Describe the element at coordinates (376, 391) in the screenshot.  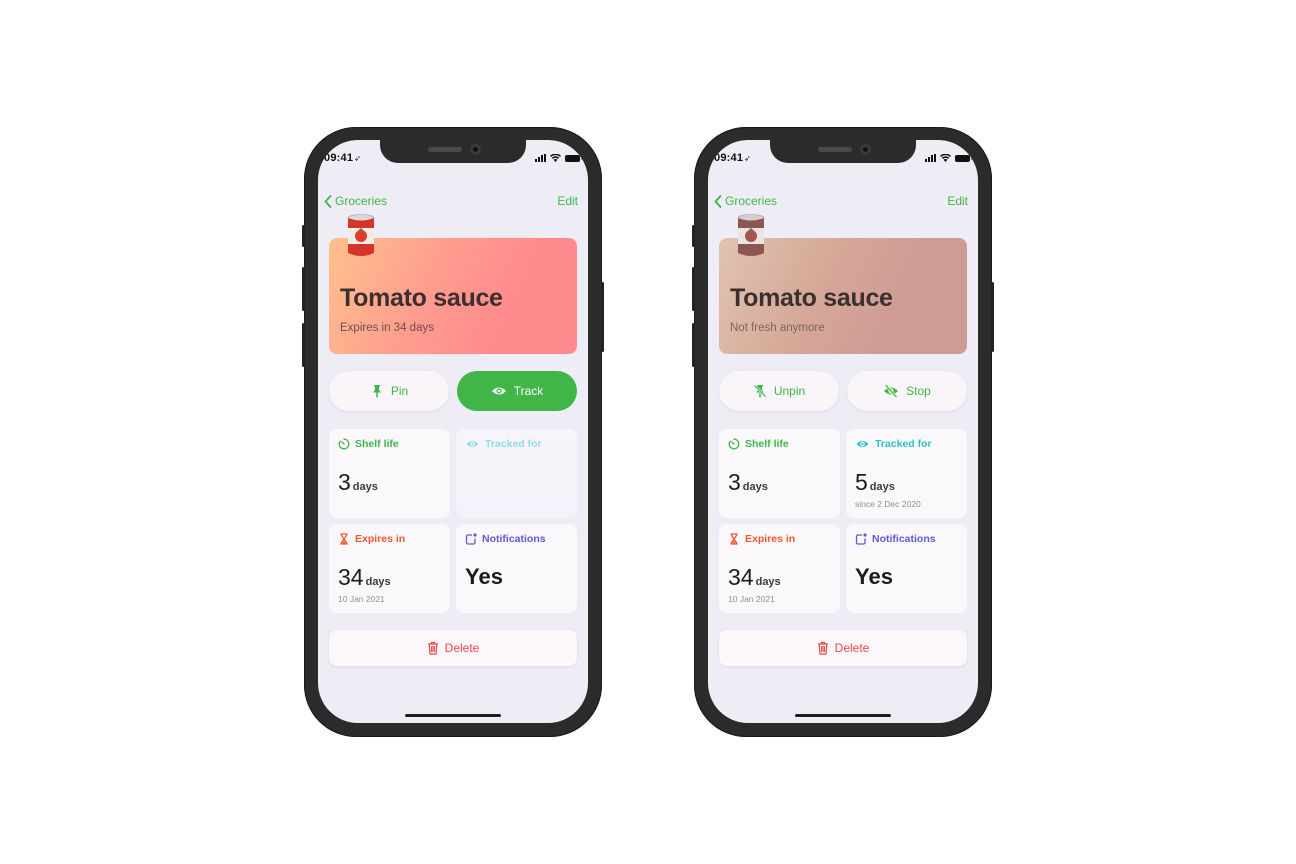
I see `pin-icon` at that location.